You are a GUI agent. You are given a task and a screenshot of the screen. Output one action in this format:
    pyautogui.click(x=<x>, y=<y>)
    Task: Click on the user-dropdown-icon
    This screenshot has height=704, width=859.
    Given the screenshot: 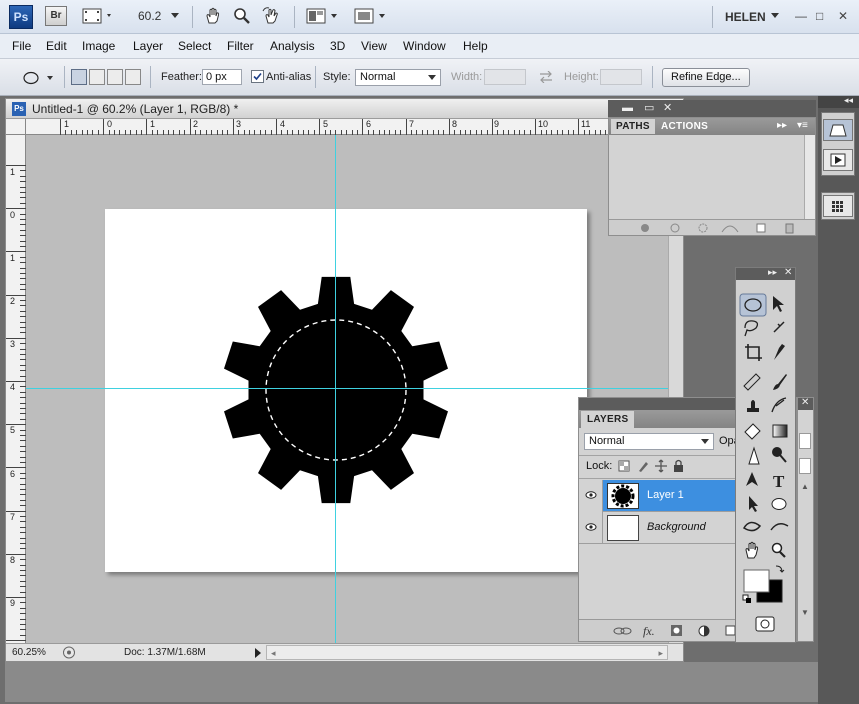 What is the action you would take?
    pyautogui.click(x=775, y=16)
    